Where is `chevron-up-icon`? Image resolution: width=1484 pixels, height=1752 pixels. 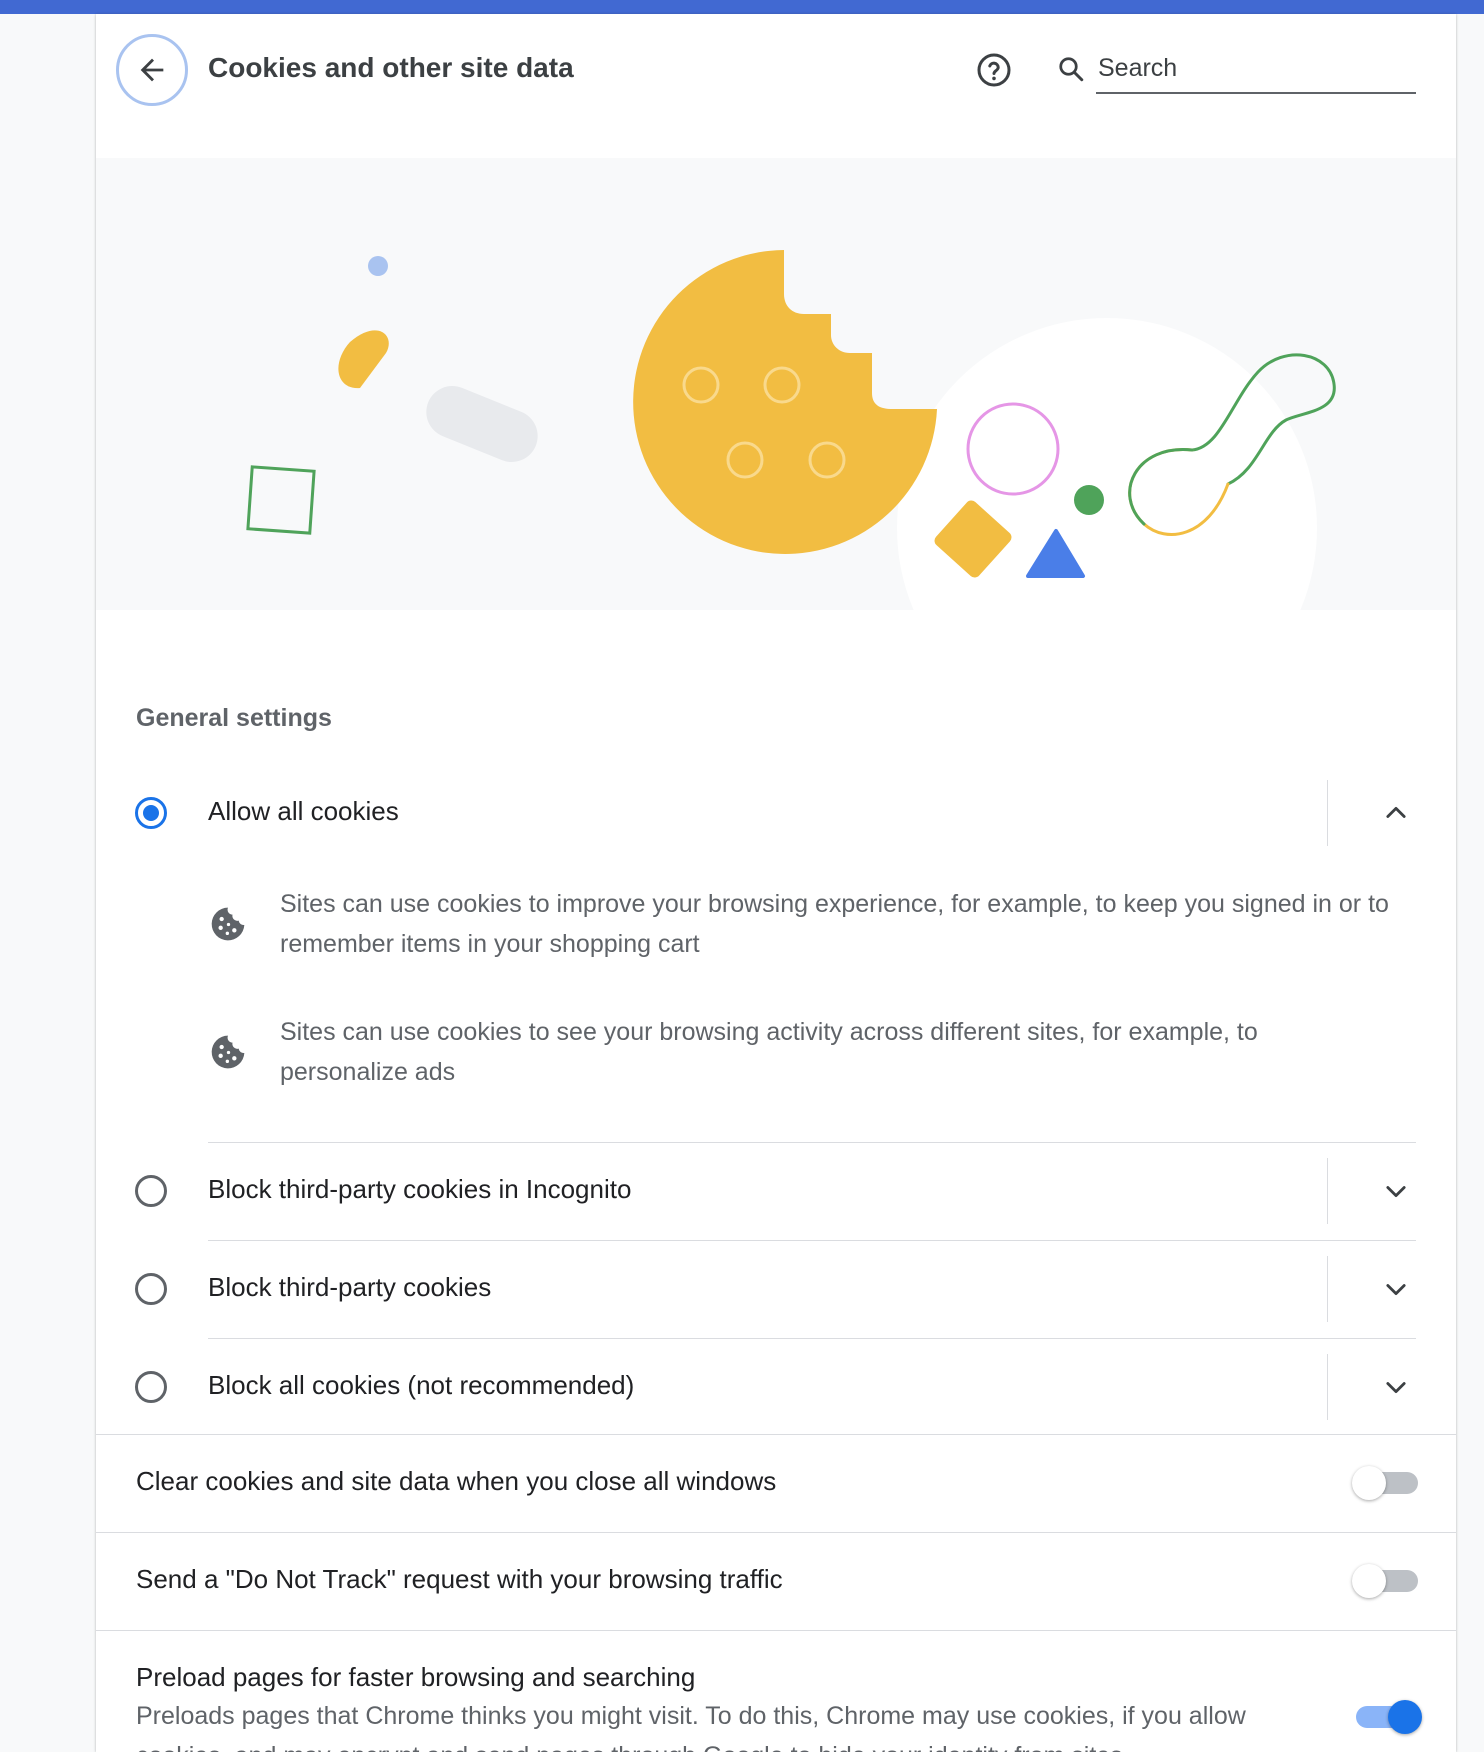 chevron-up-icon is located at coordinates (1396, 813).